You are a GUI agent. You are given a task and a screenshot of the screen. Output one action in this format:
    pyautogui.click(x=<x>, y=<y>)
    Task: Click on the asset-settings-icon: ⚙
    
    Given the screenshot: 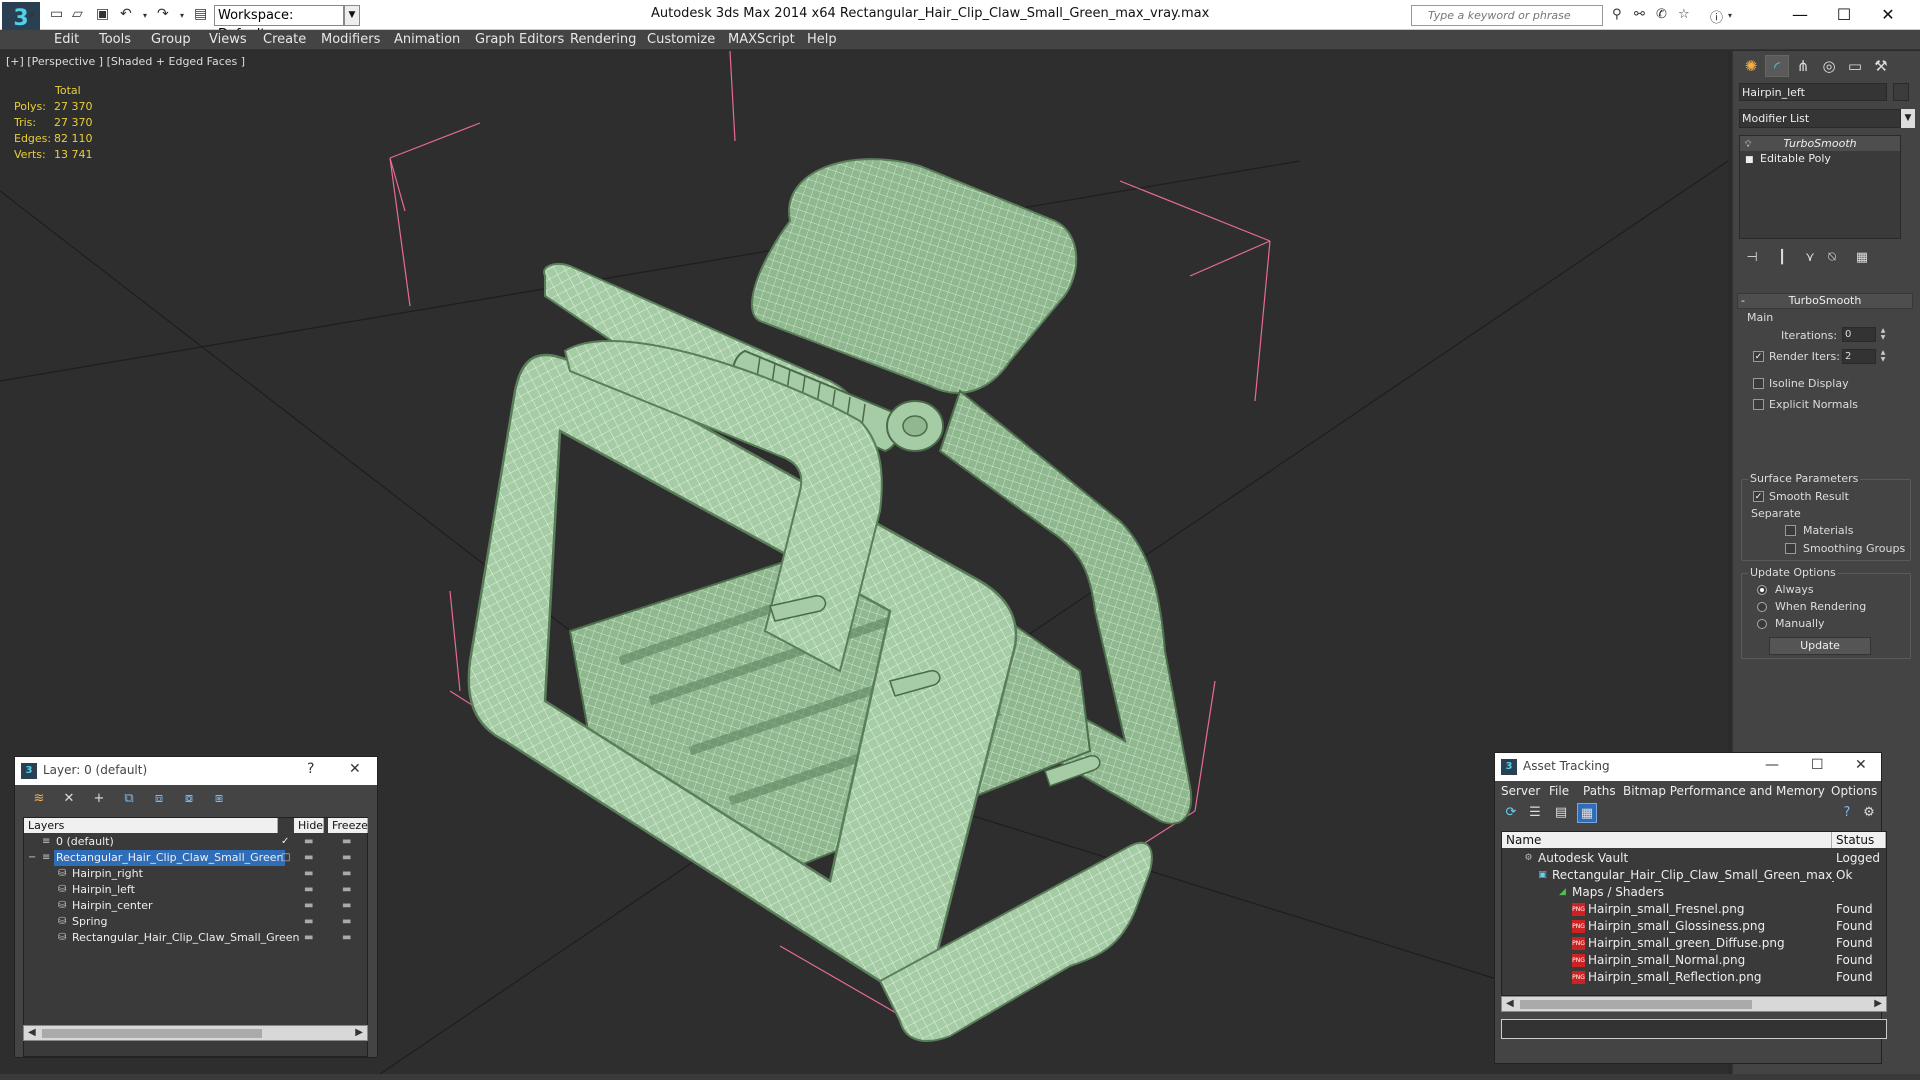 What is the action you would take?
    pyautogui.click(x=1869, y=813)
    